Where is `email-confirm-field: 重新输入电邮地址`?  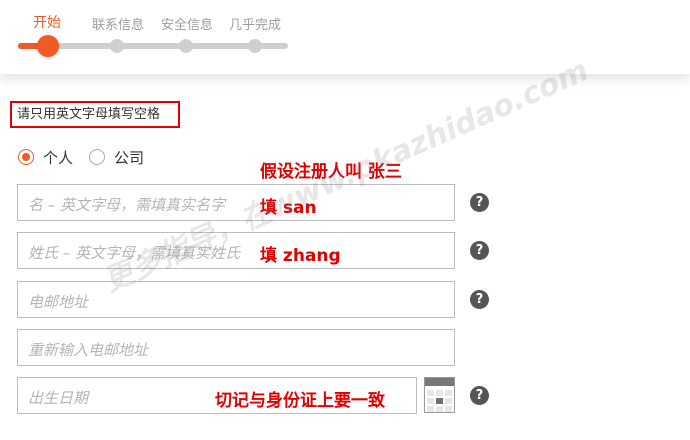
email-confirm-field: 重新输入电邮地址 is located at coordinates (236, 347).